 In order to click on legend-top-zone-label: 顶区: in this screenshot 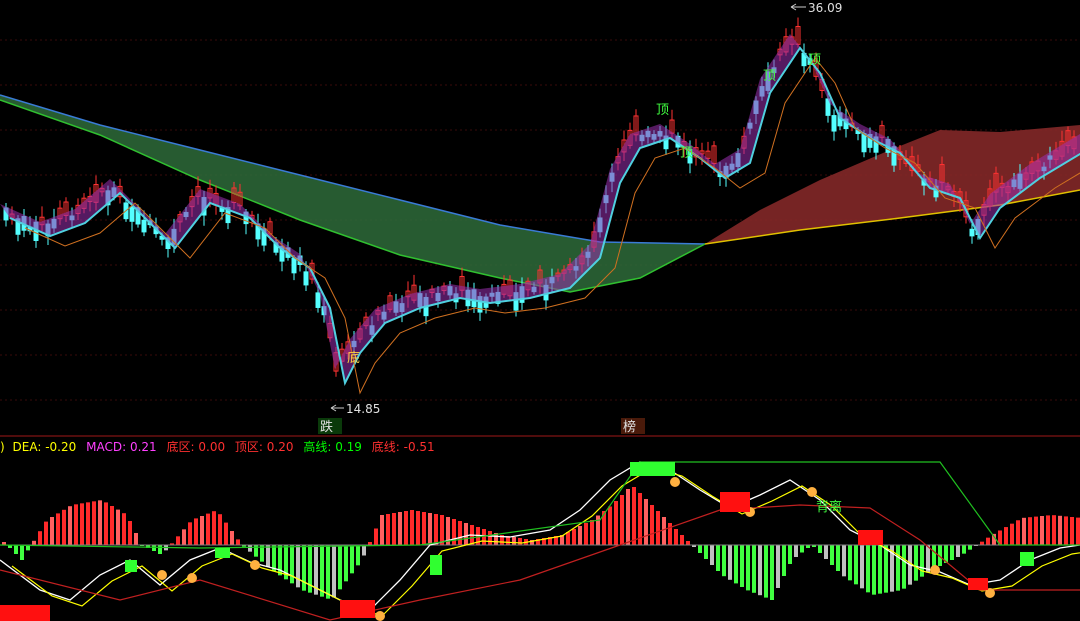, I will do `click(249, 447)`.